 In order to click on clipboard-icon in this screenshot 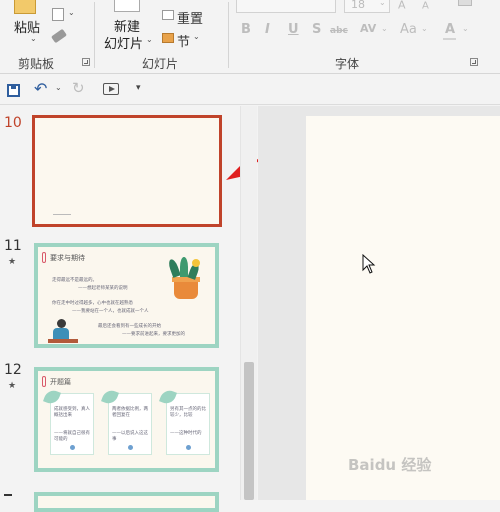, I will do `click(25, 7)`.